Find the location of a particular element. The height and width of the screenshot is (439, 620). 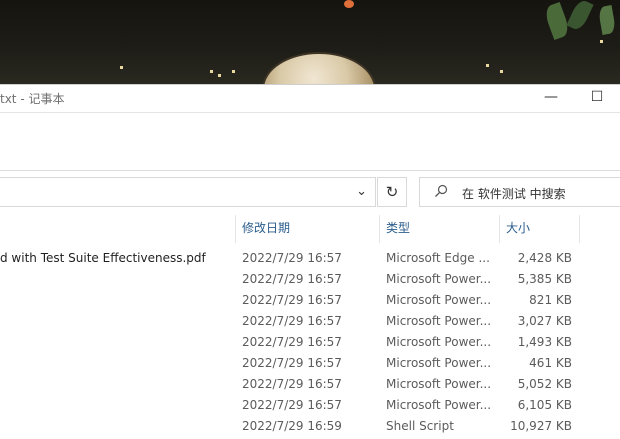

column-header-date: 修改日期 is located at coordinates (307, 229).